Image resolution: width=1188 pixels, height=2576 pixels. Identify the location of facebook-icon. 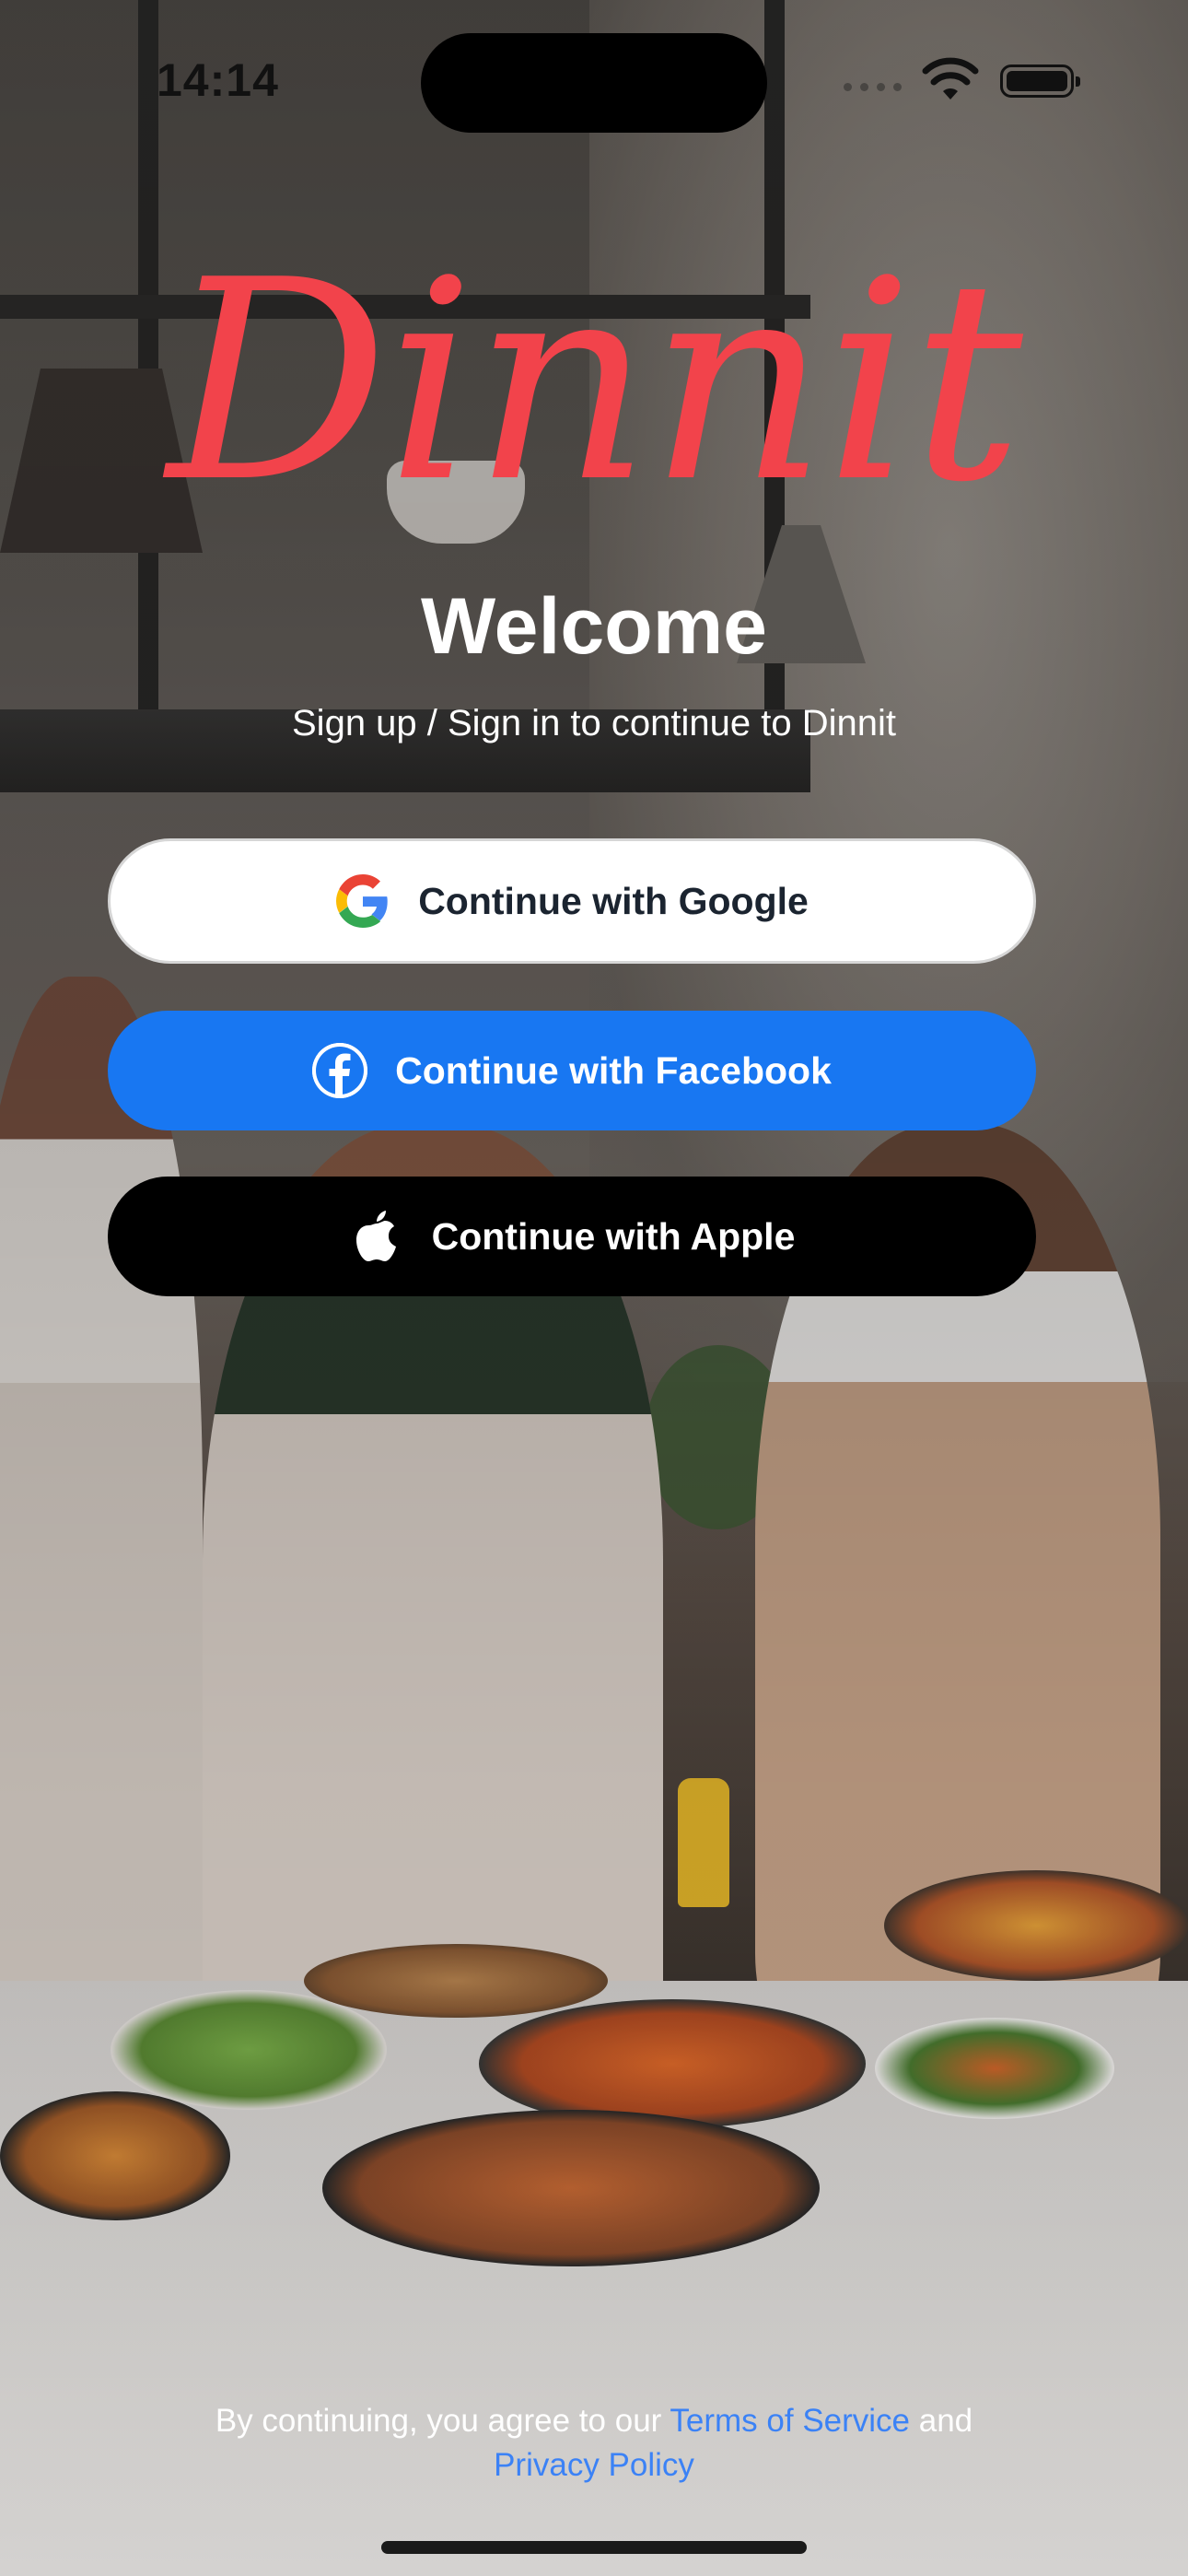
(340, 1070).